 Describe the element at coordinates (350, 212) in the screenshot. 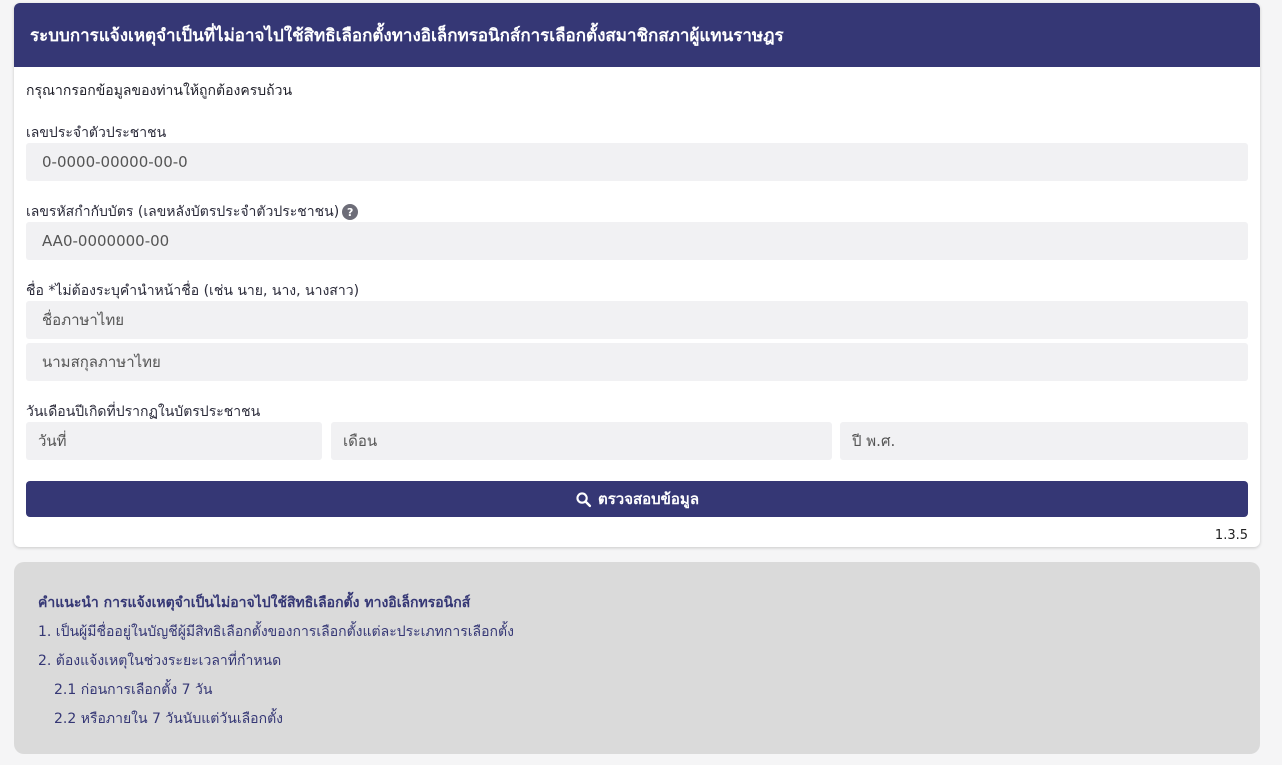

I see `question-circle-icon: ?` at that location.